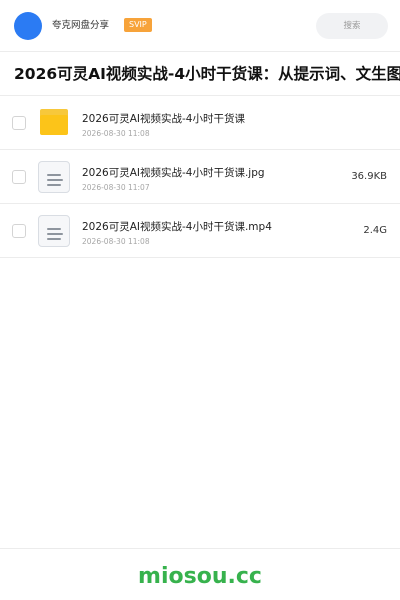  What do you see at coordinates (28, 26) in the screenshot?
I see `user-avatar` at bounding box center [28, 26].